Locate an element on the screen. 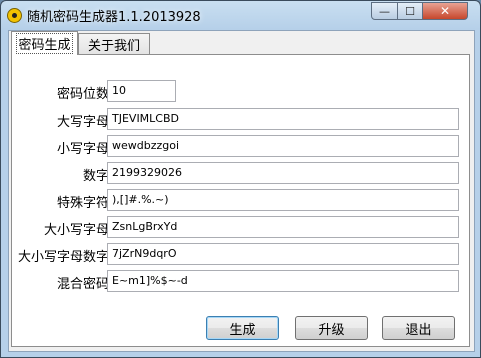  maximize-icon: ☐ is located at coordinates (410, 11).